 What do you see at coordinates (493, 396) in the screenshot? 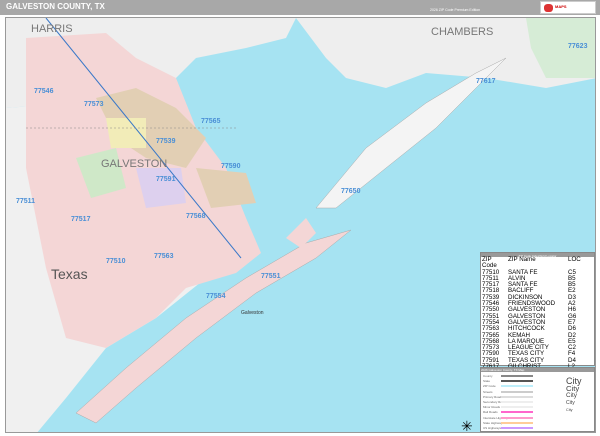
I see `legend-item: Primary Roads` at bounding box center [493, 396].